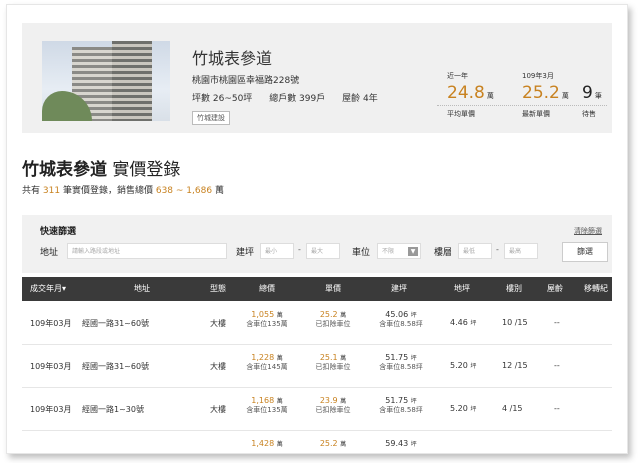 The width and height of the screenshot is (640, 463). What do you see at coordinates (521, 251) in the screenshot?
I see `floor-max-input: 最高` at bounding box center [521, 251].